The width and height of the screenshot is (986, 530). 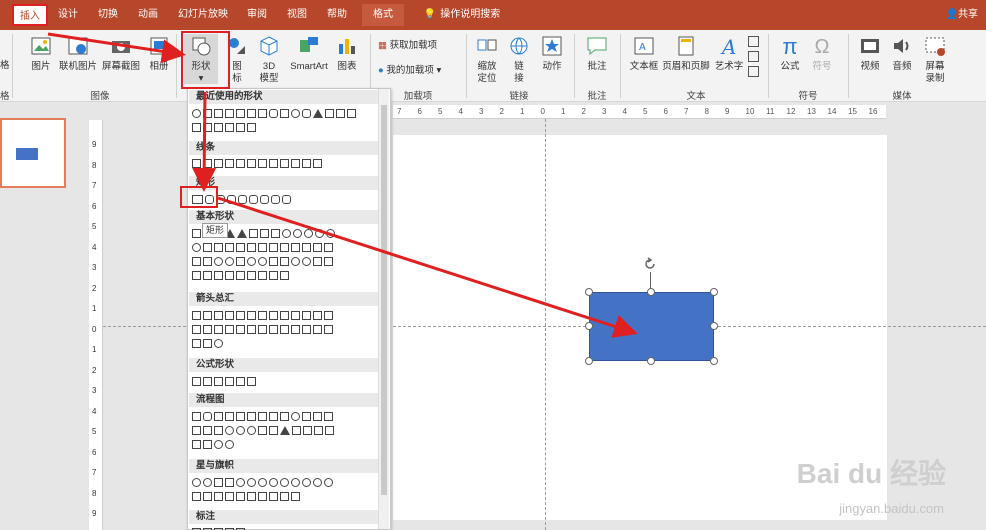 What do you see at coordinates (873, 111) in the screenshot?
I see `ruler-tick-label: 16` at bounding box center [873, 111].